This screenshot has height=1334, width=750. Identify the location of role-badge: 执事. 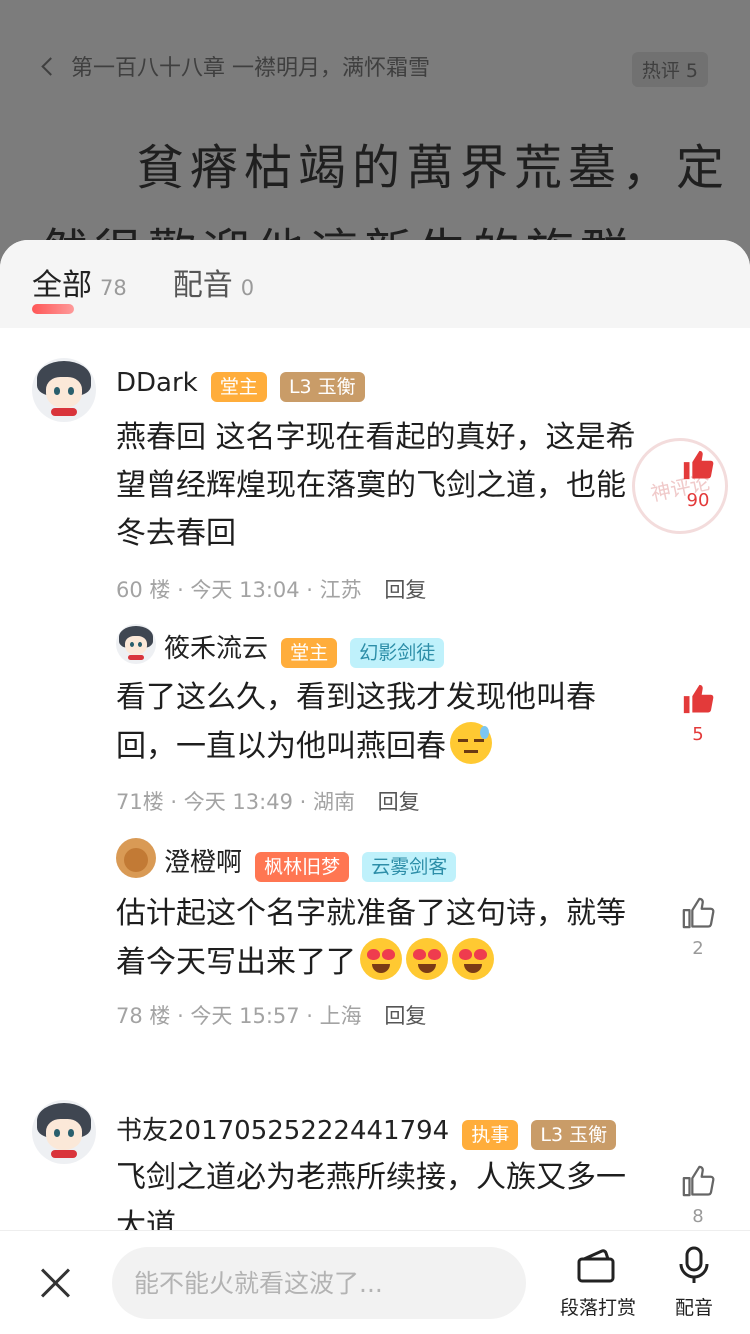
(490, 1134).